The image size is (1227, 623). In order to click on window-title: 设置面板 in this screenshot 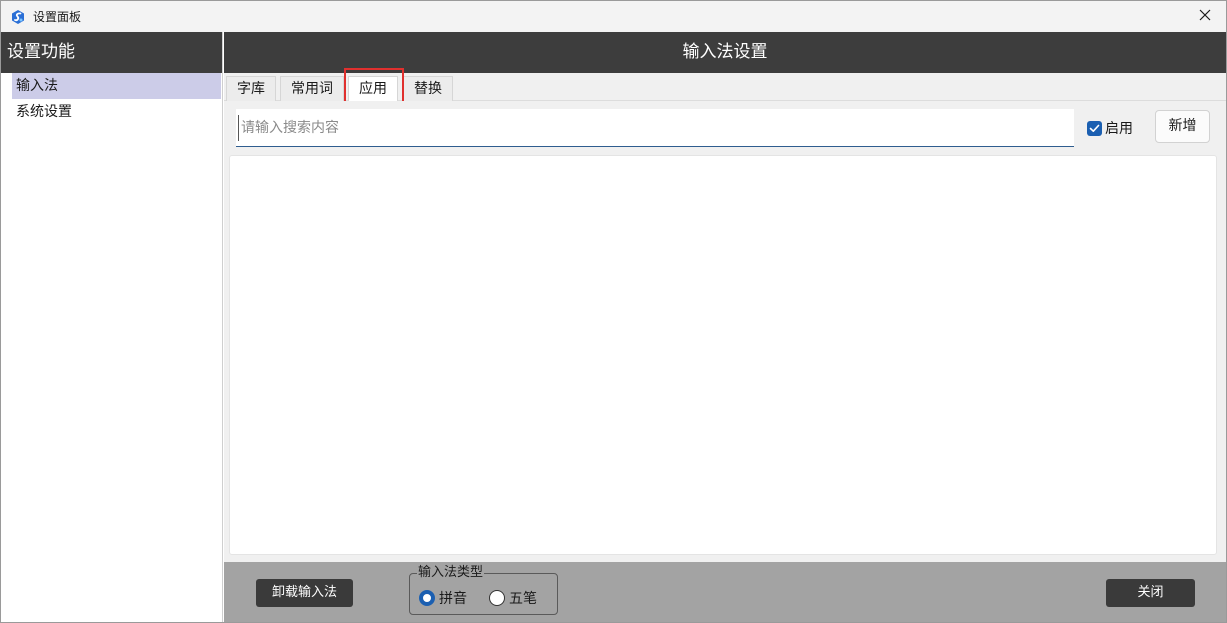, I will do `click(57, 17)`.